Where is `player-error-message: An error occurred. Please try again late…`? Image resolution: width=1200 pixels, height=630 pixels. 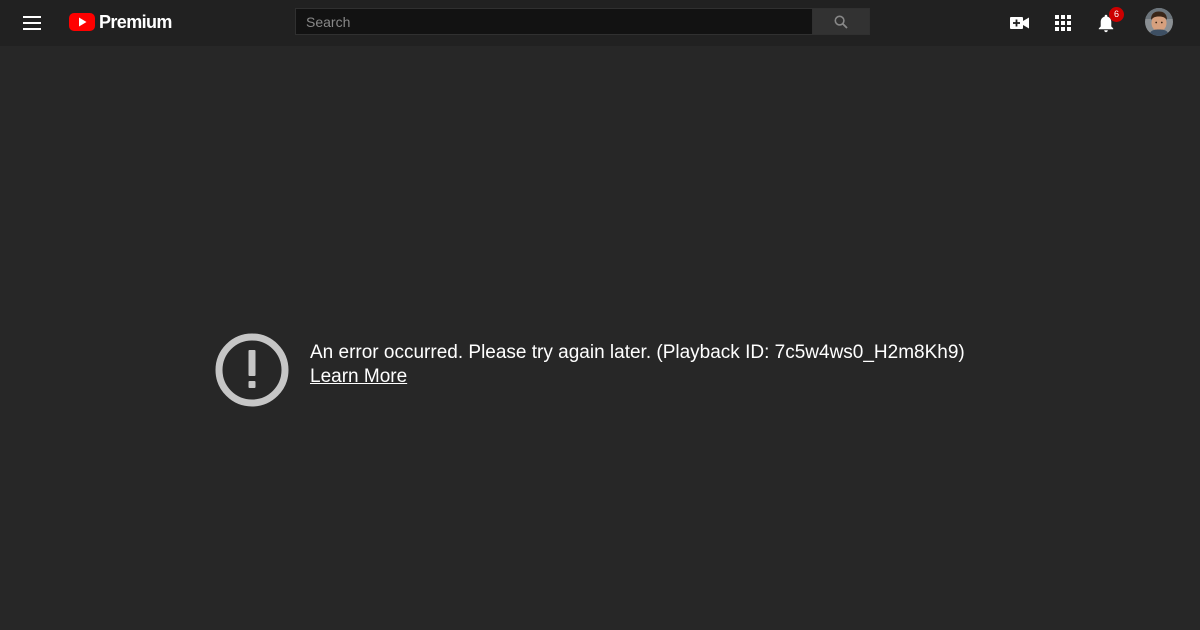 player-error-message: An error occurred. Please try again late… is located at coordinates (615, 371).